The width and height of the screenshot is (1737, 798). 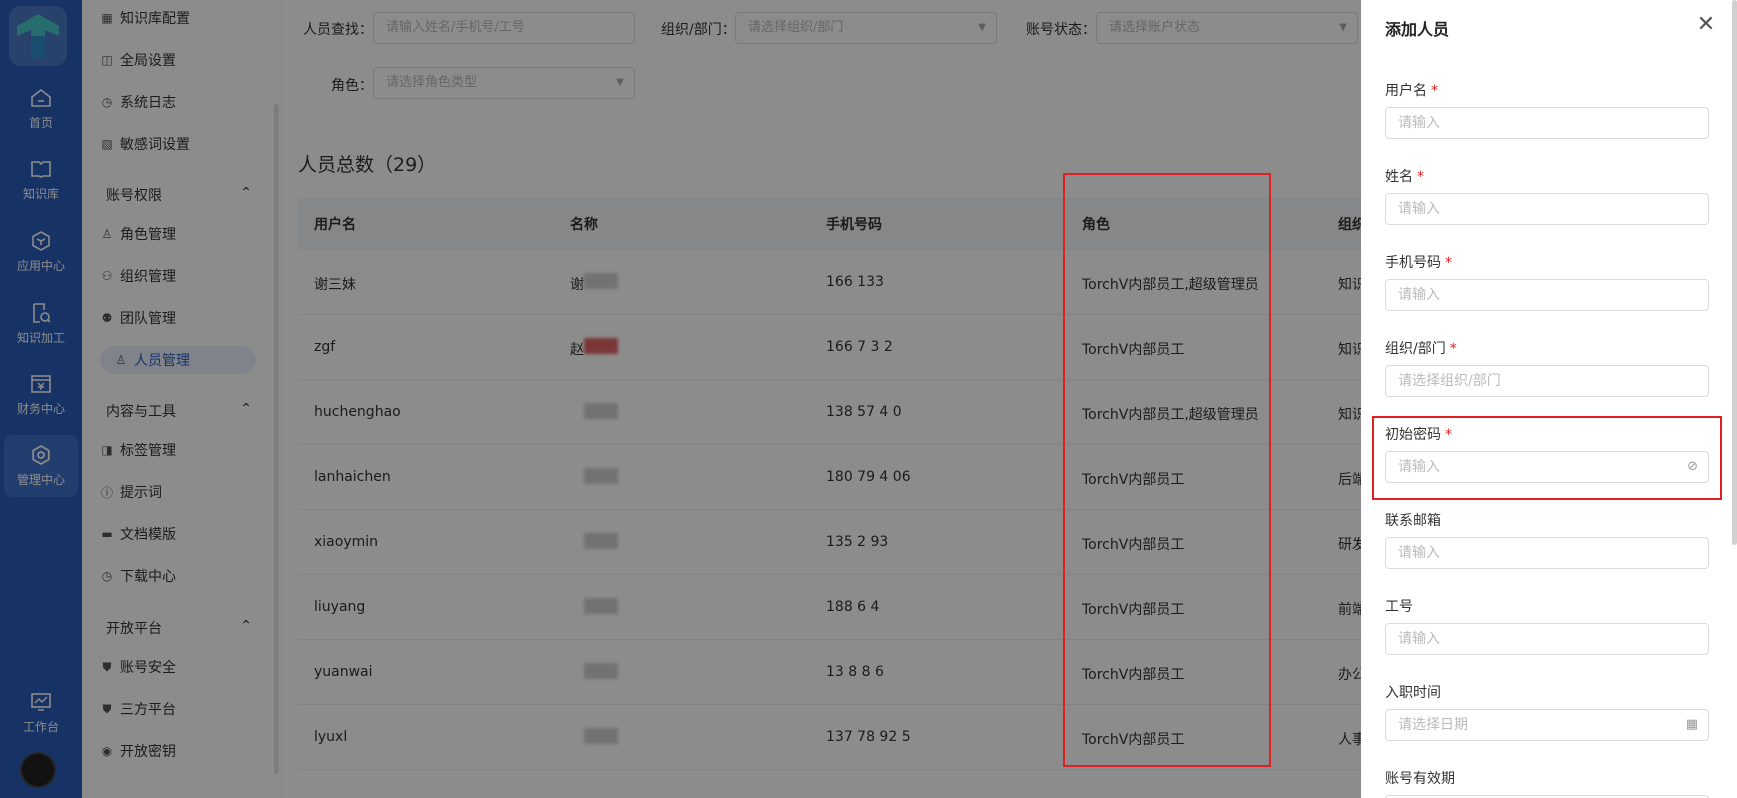 I want to click on form-input: 请选择组织/部门, so click(x=1547, y=381).